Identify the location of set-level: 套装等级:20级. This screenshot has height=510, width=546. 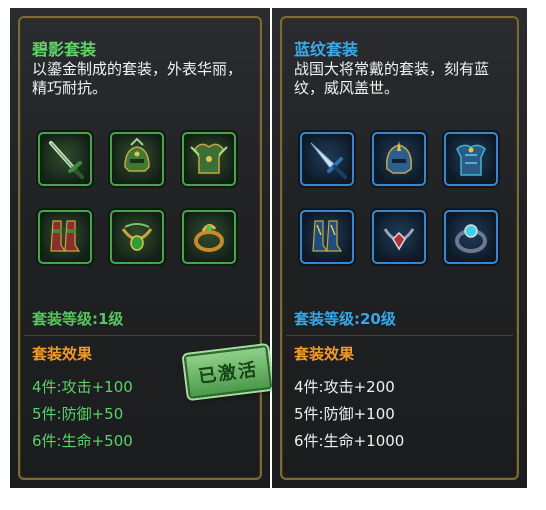
(345, 319).